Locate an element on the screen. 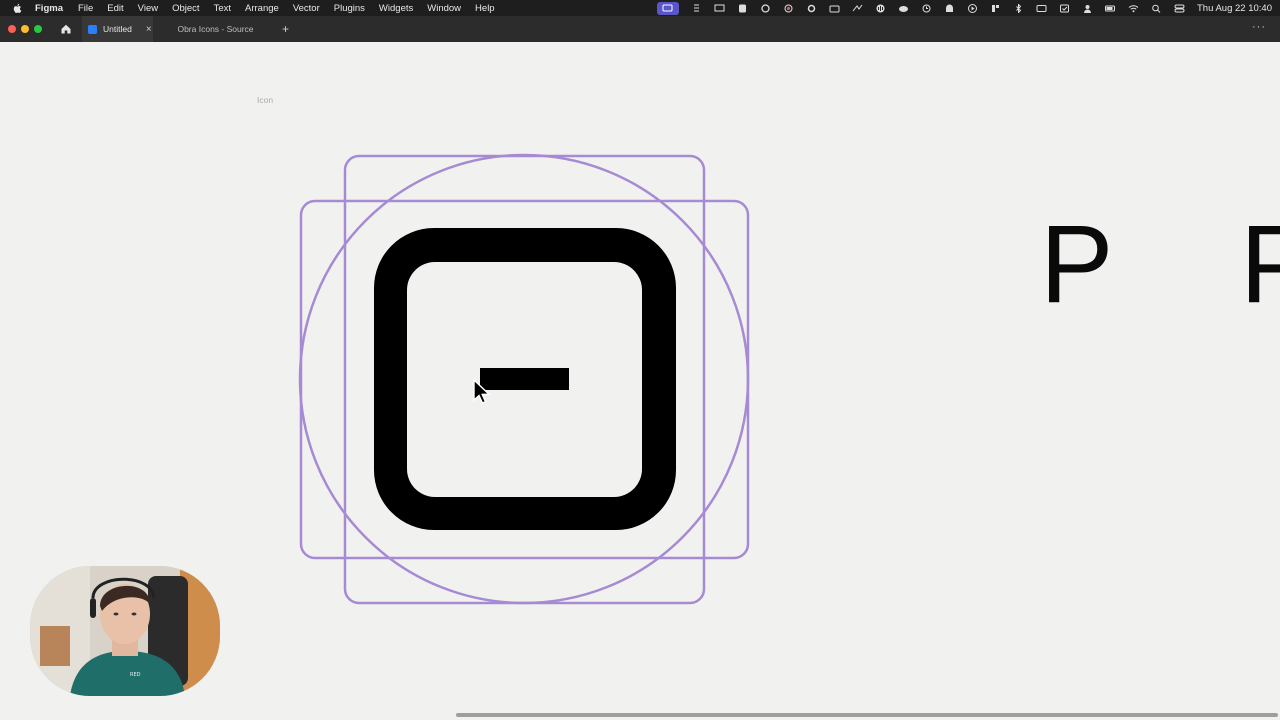  play-icon is located at coordinates (972, 8).